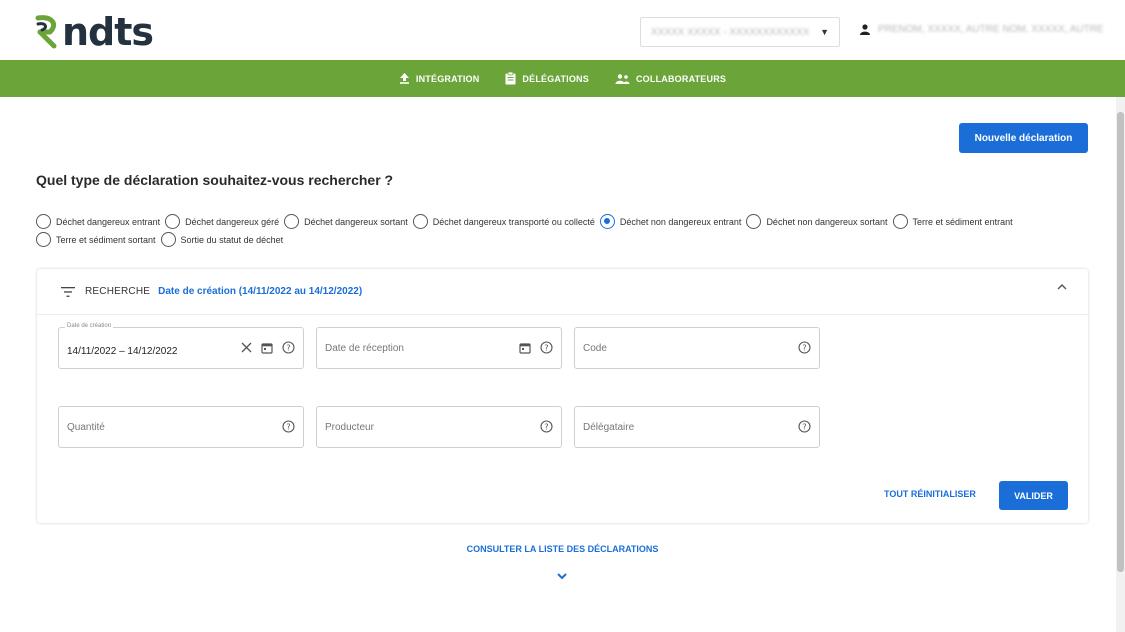  I want to click on radio-label: Déchet dangereux entrant, so click(108, 221).